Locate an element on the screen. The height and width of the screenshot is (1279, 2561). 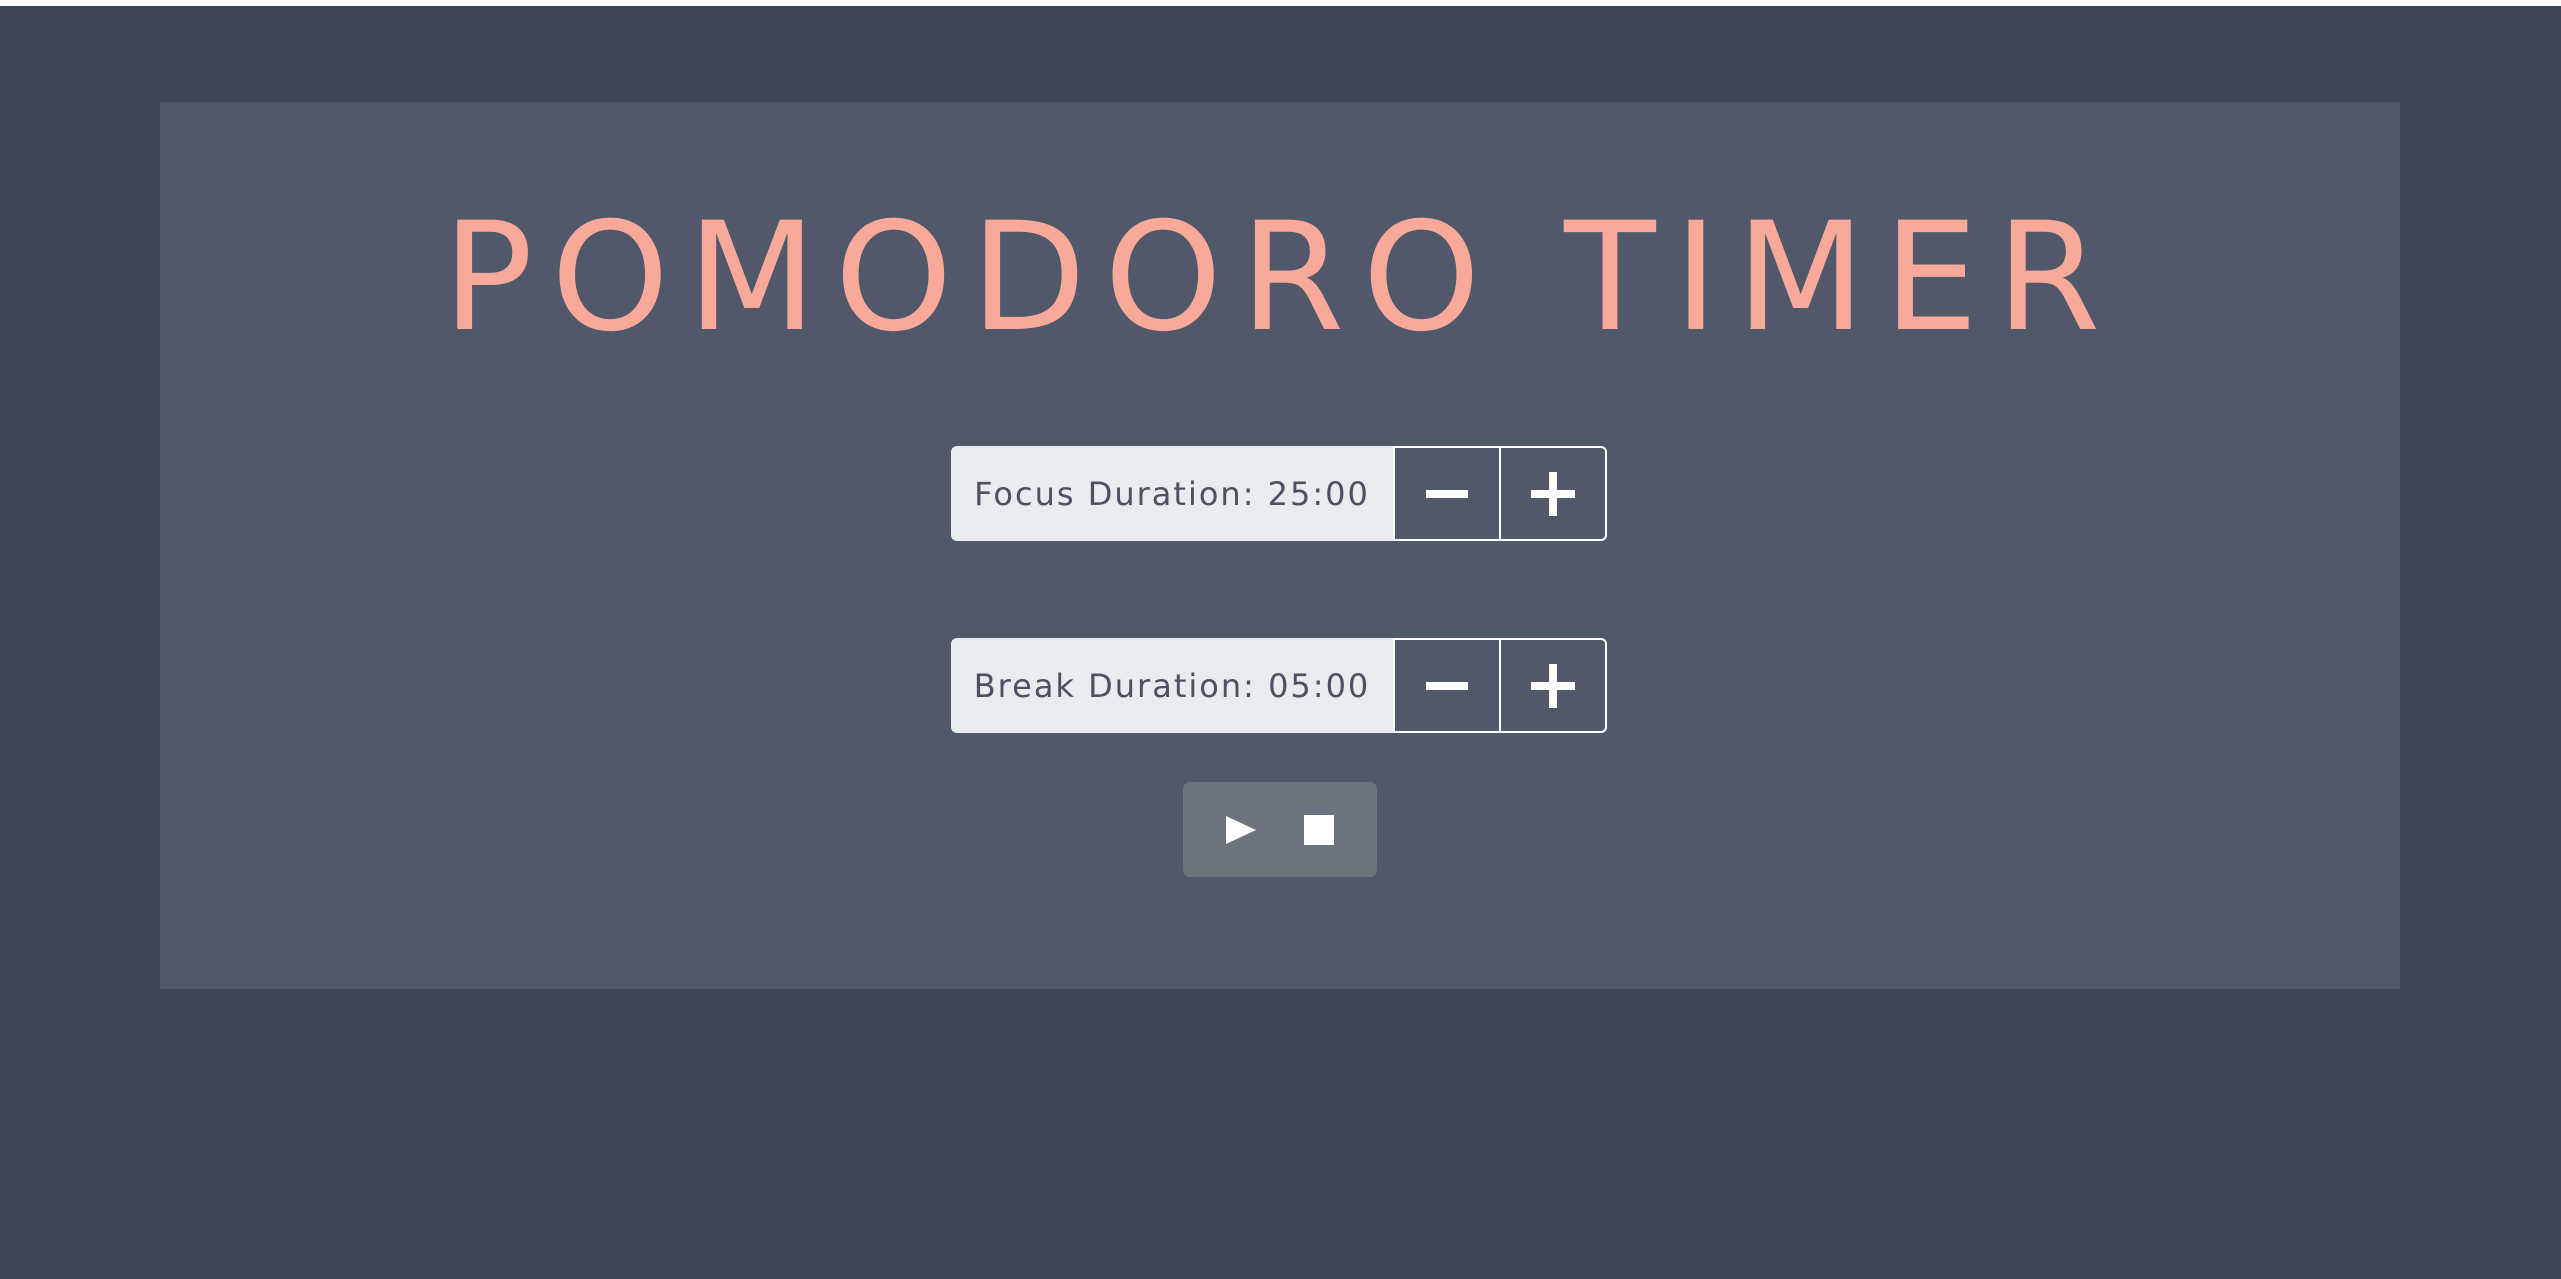
break-increase-button is located at coordinates (1553, 685).